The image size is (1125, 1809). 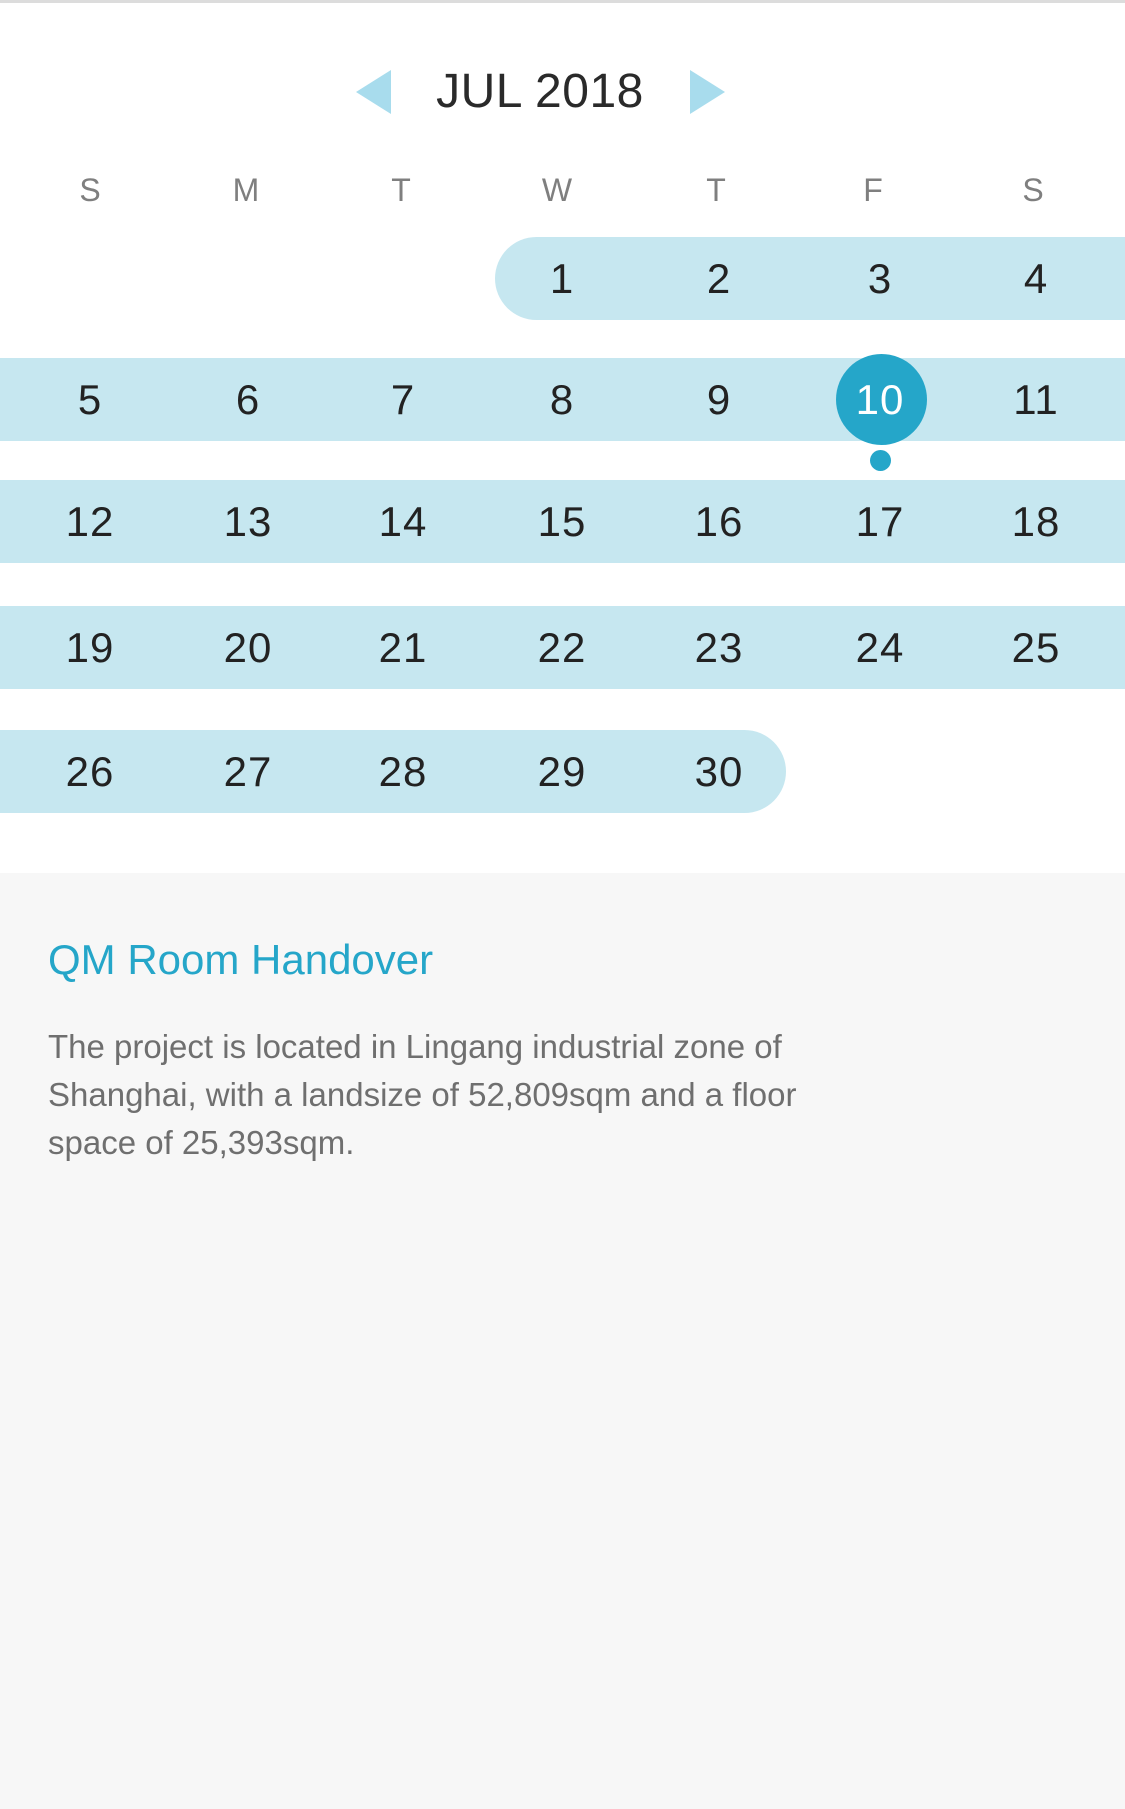 I want to click on weekday-label: M, so click(x=246, y=190).